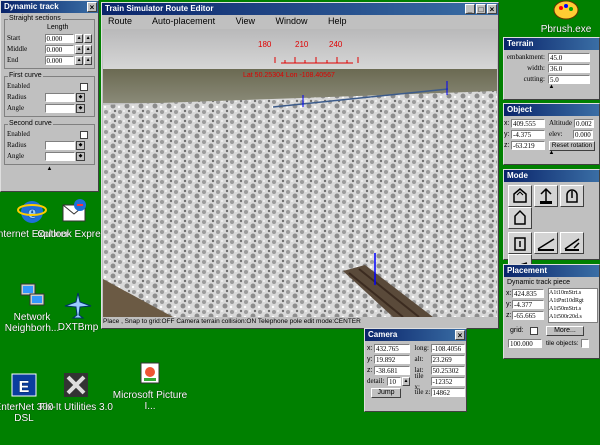 Image resolution: width=600 pixels, height=445 pixels. I want to click on camera-titlebar: Camera ×, so click(415, 335).